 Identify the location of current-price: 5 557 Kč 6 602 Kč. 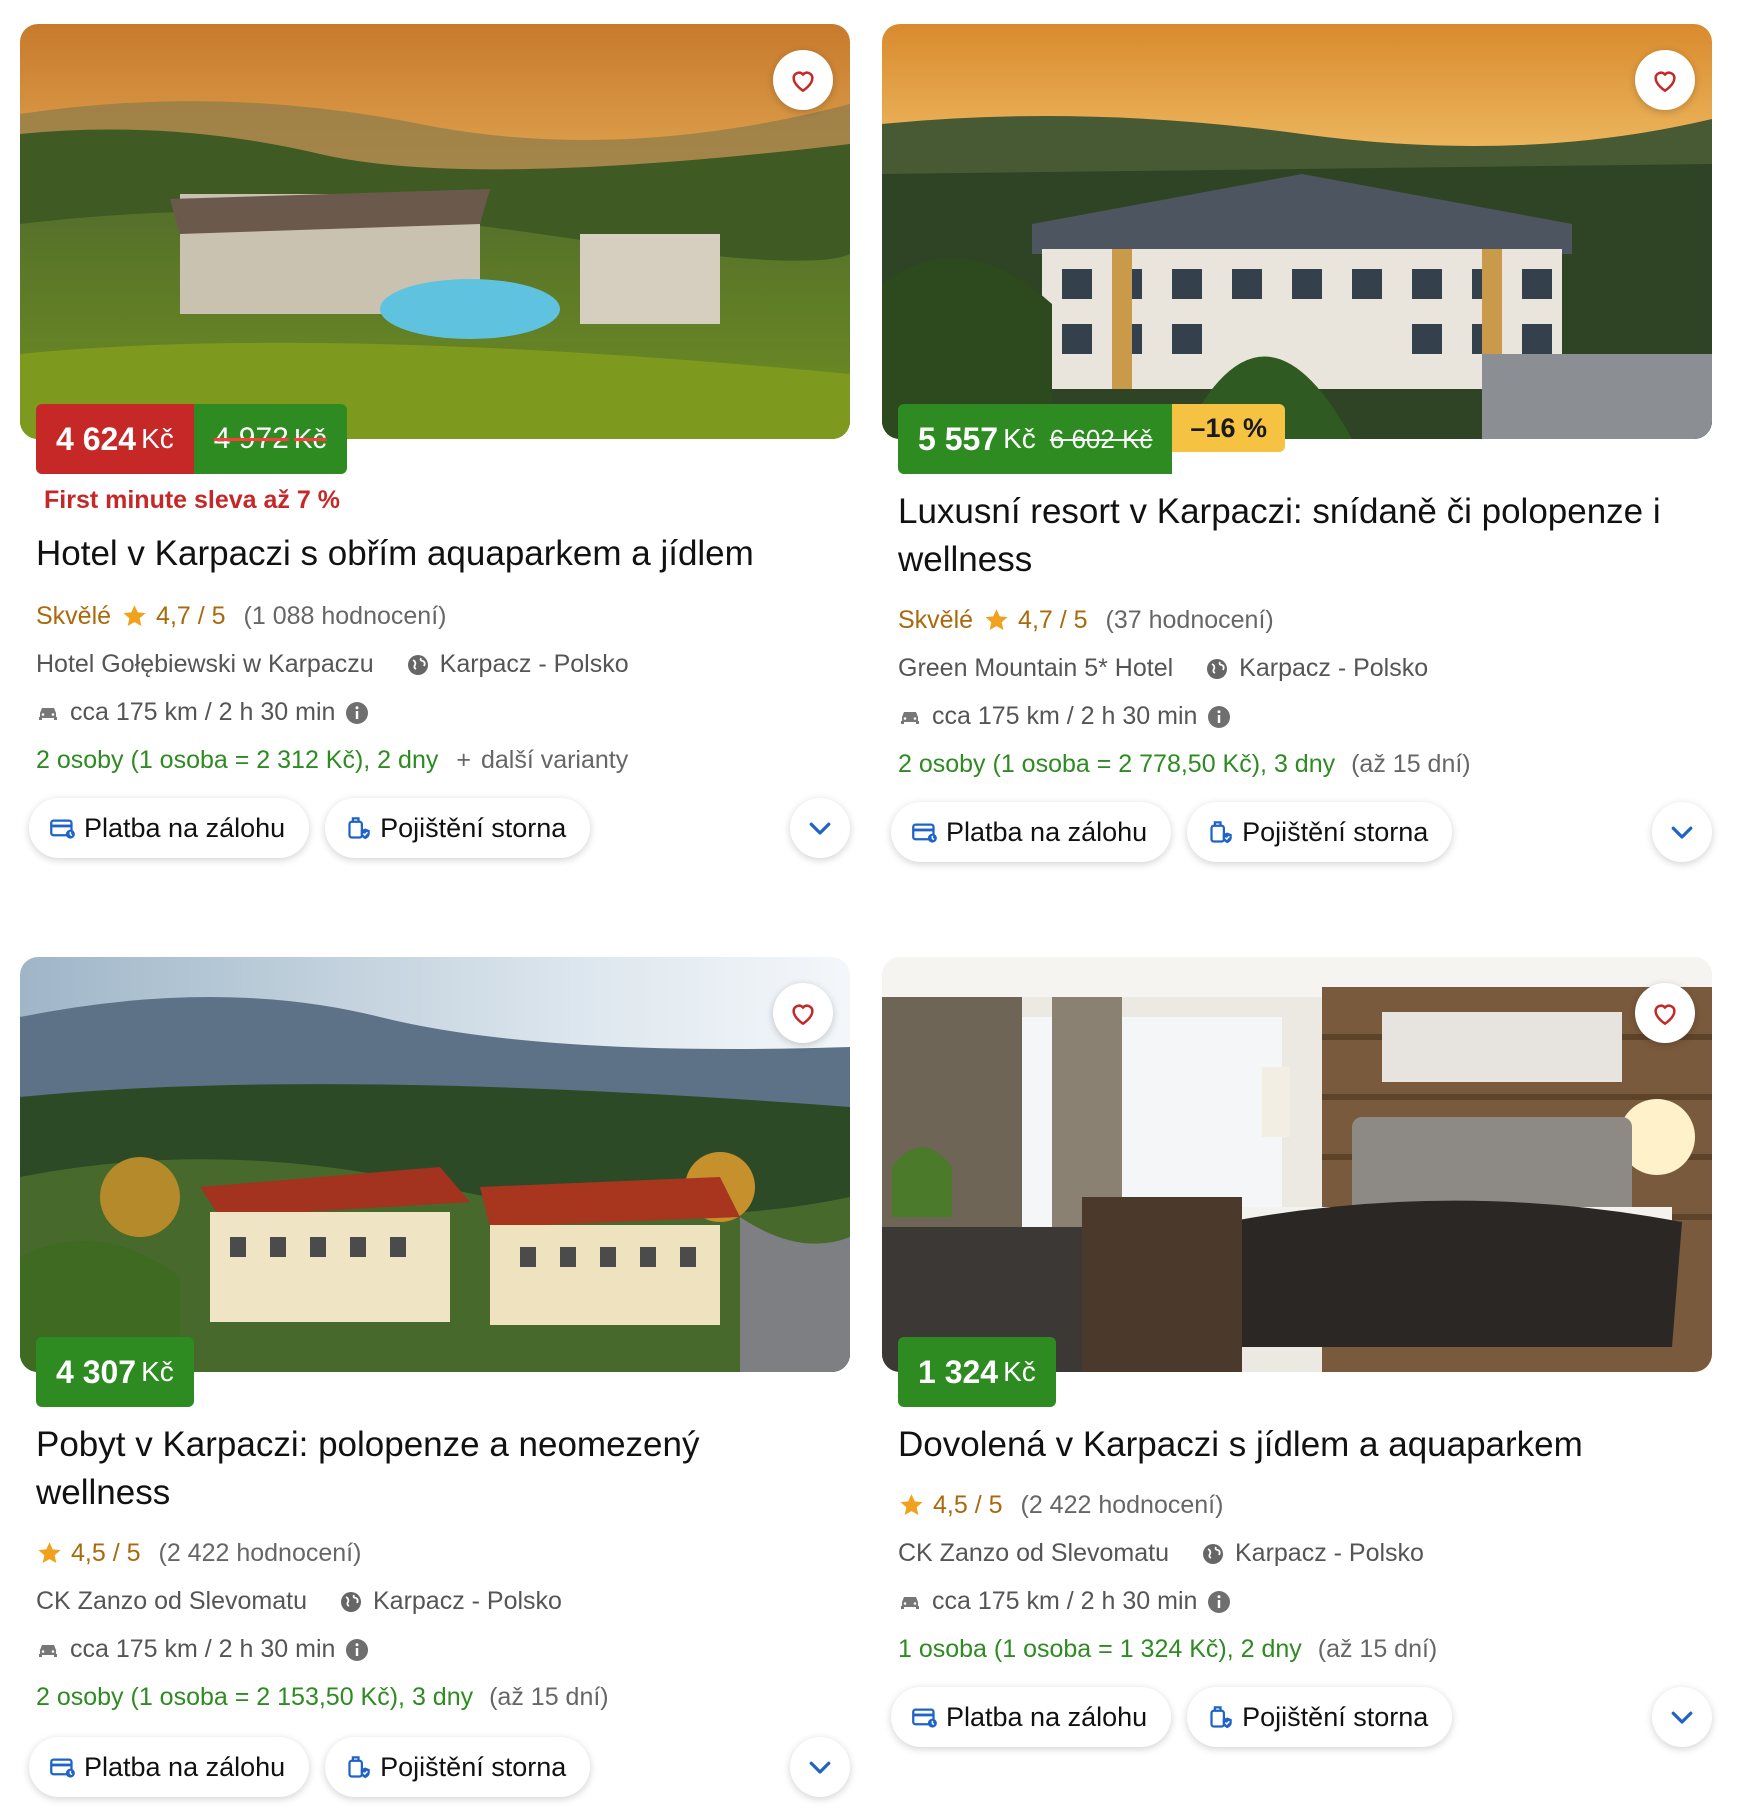
(1035, 439).